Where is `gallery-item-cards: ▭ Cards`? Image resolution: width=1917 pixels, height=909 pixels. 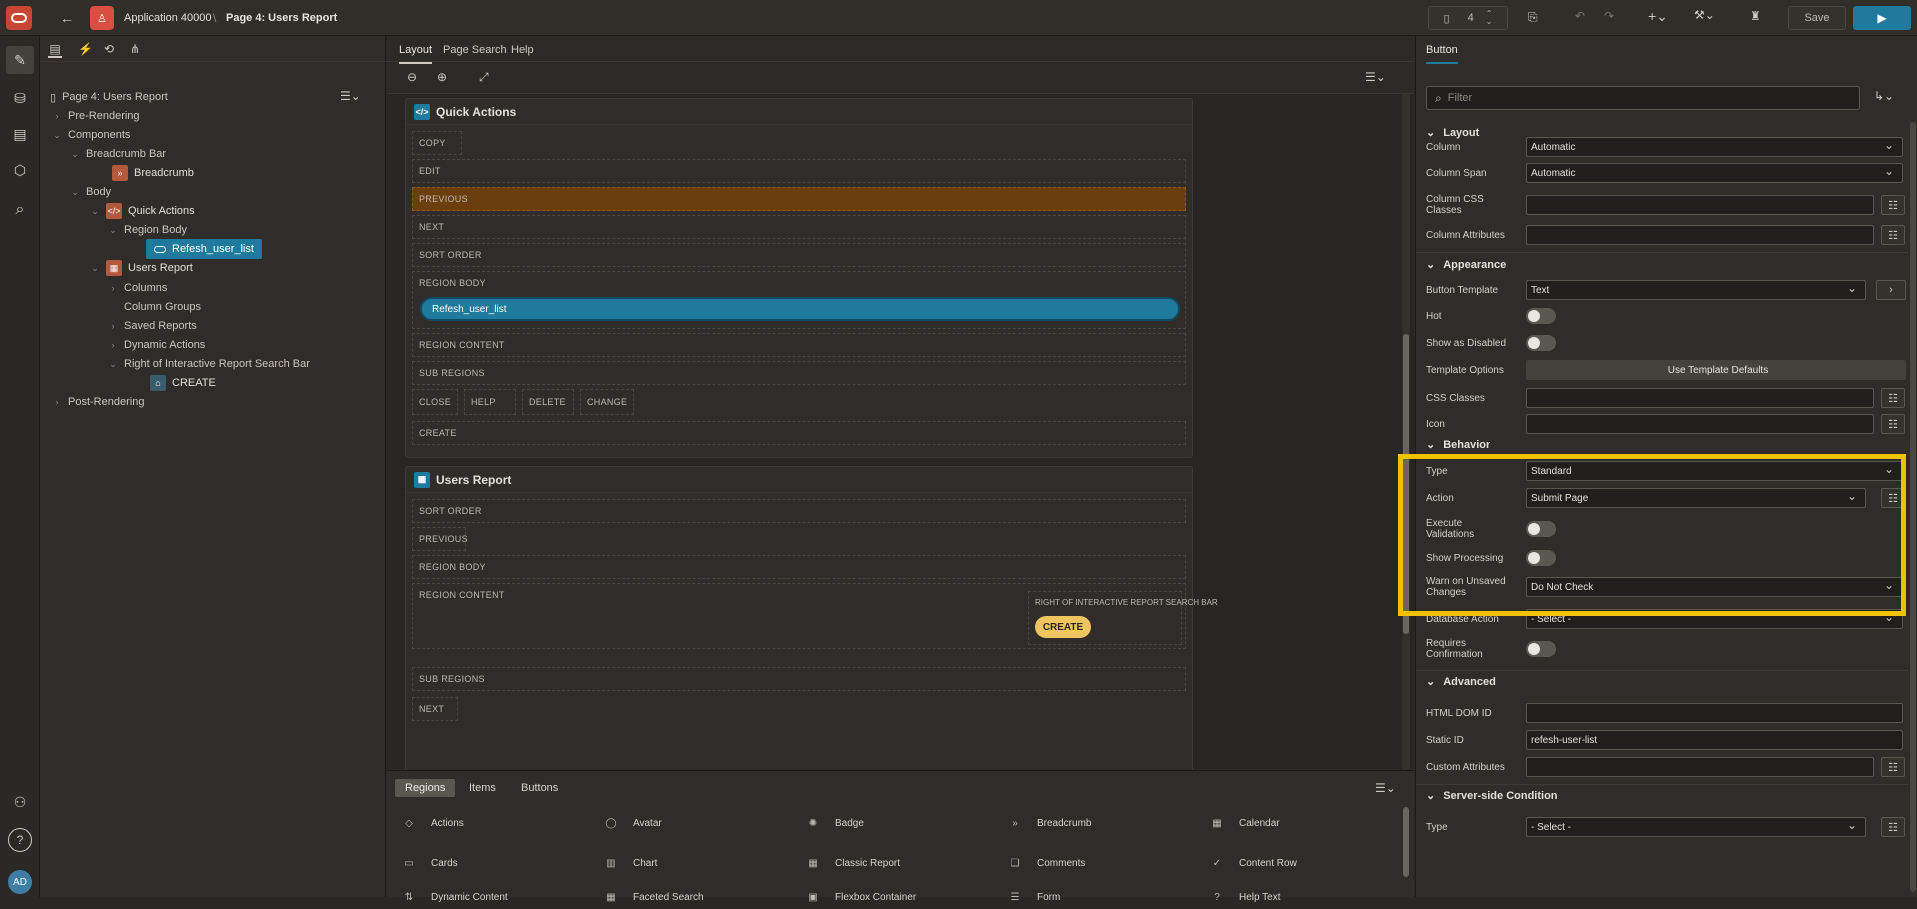 gallery-item-cards: ▭ Cards is located at coordinates (427, 863).